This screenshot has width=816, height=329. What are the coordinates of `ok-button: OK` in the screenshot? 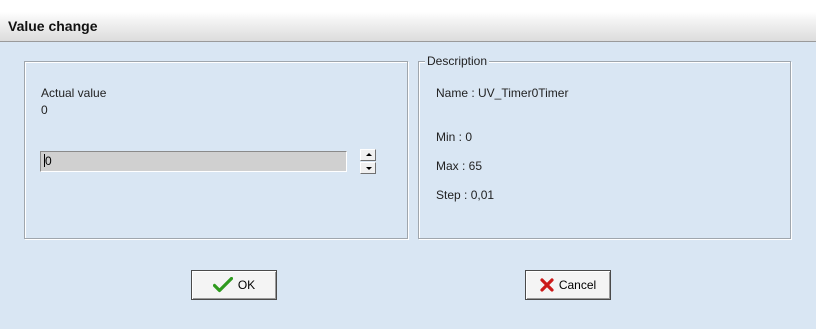 It's located at (234, 285).